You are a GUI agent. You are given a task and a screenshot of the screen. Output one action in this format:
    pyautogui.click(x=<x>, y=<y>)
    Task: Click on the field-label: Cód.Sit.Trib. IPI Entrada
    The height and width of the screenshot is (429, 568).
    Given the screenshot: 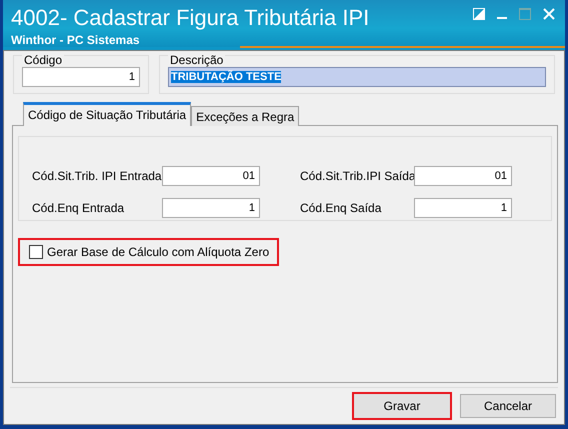 What is the action you would take?
    pyautogui.click(x=97, y=176)
    